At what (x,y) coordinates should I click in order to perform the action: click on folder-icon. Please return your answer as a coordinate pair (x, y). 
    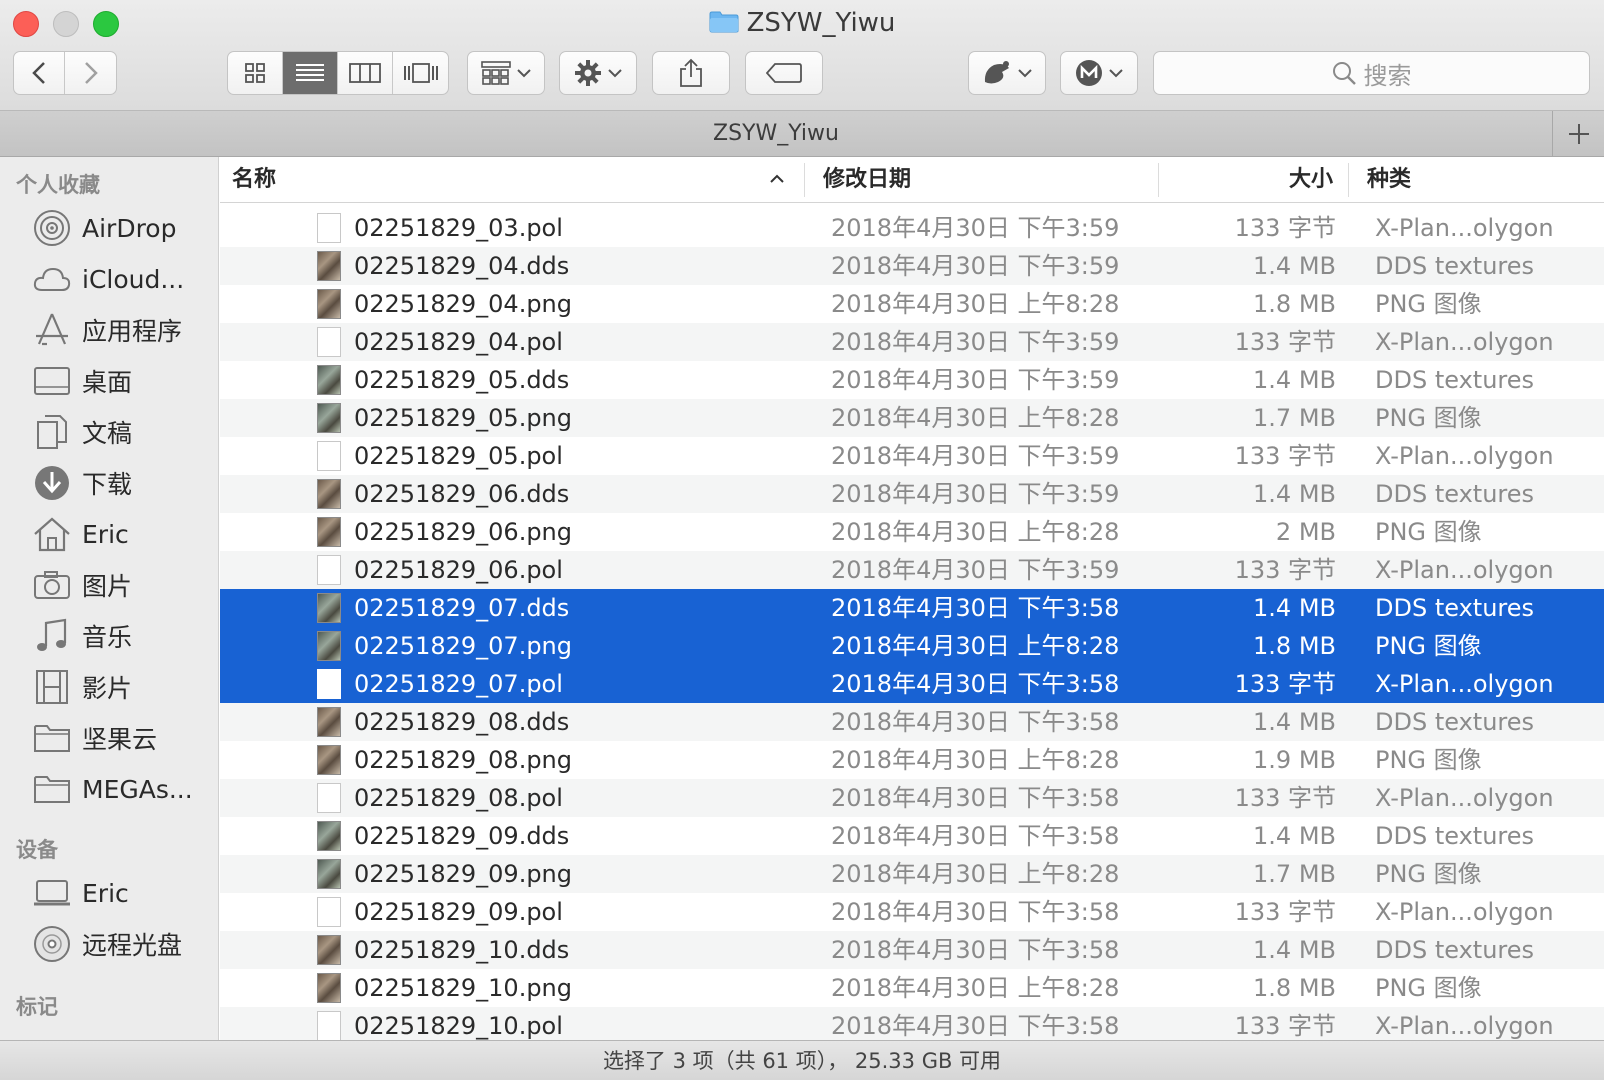
    Looking at the image, I should click on (52, 738).